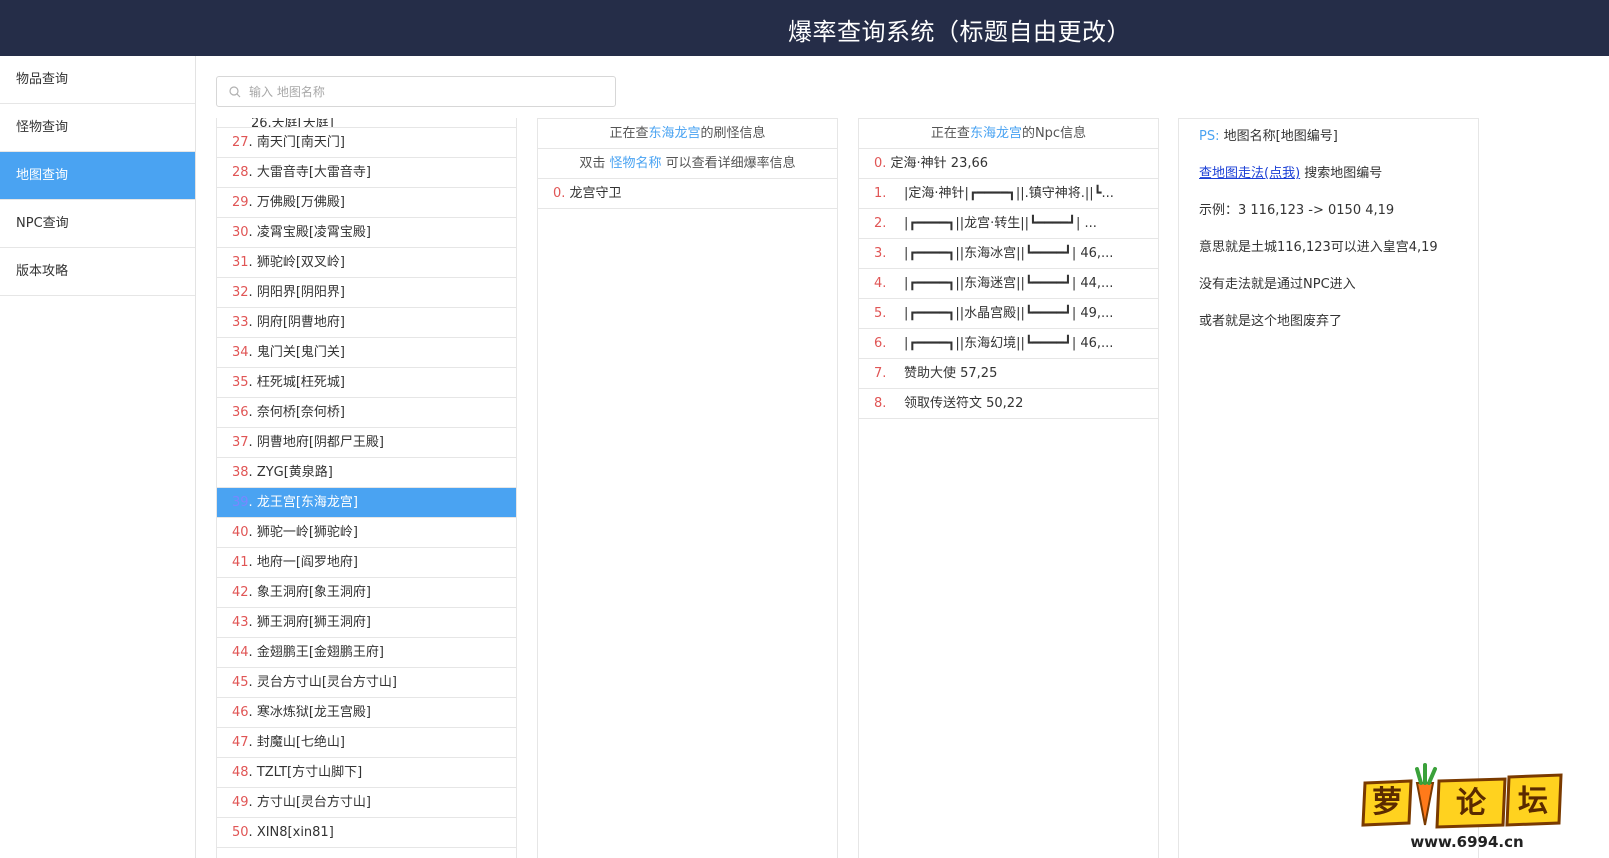  I want to click on npc-index: 2., so click(880, 223).